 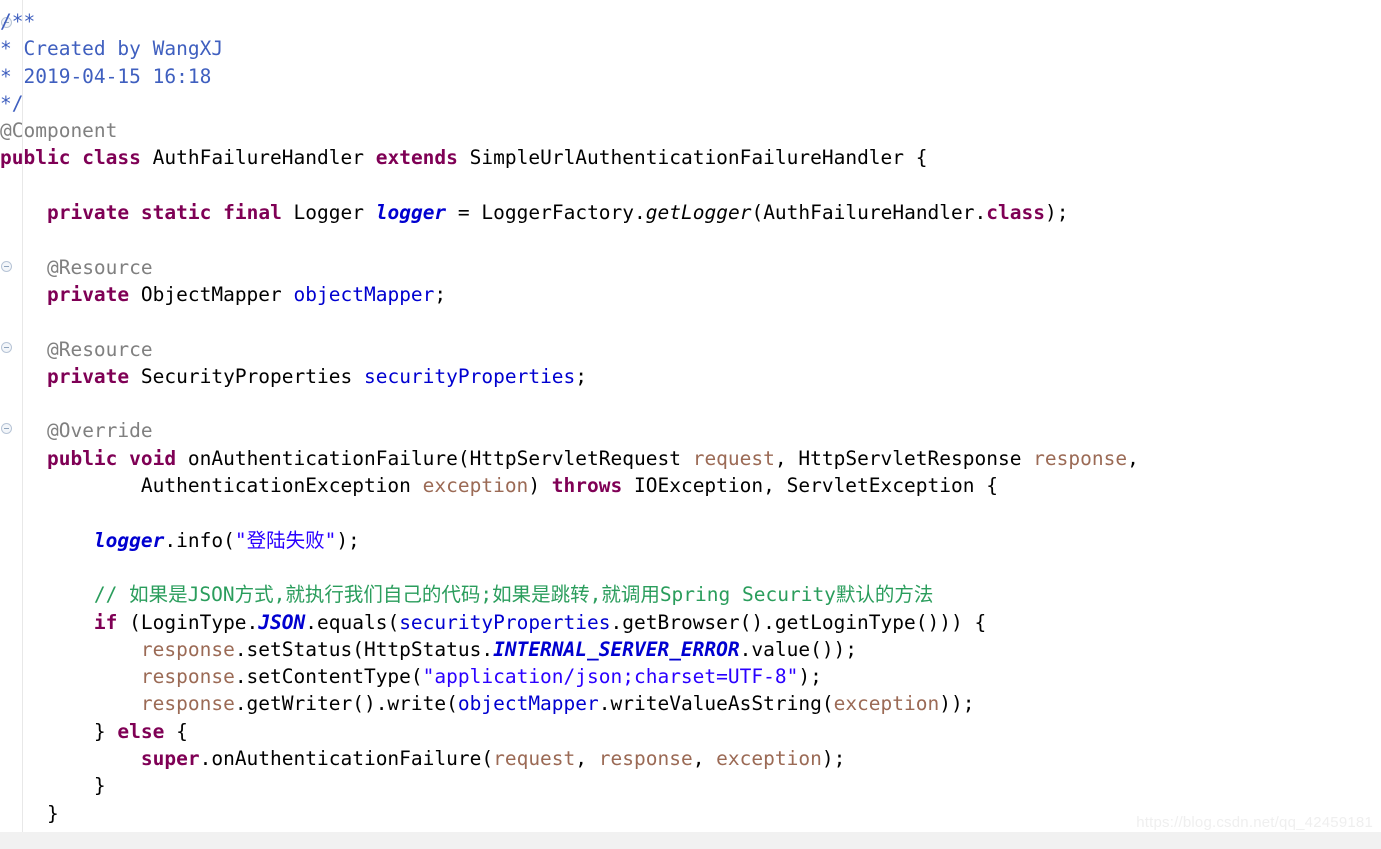 I want to click on code-token: else, so click(x=141, y=731).